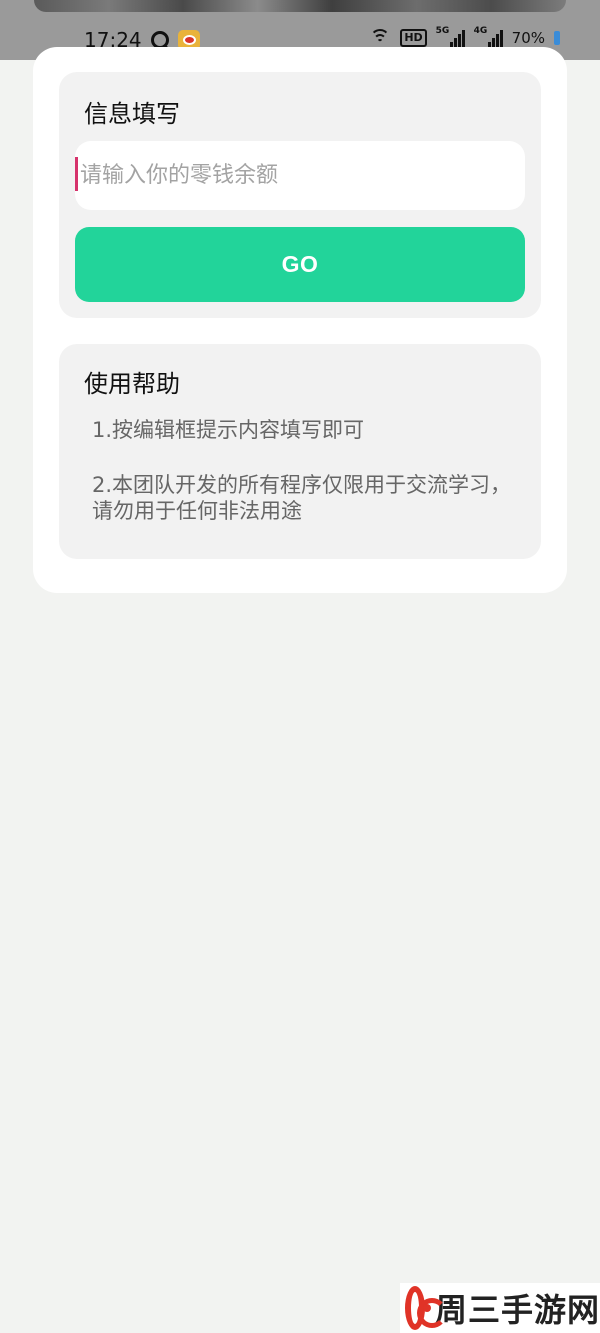 This screenshot has width=600, height=1333. Describe the element at coordinates (132, 384) in the screenshot. I see `help-panel-title: 使用帮助` at that location.